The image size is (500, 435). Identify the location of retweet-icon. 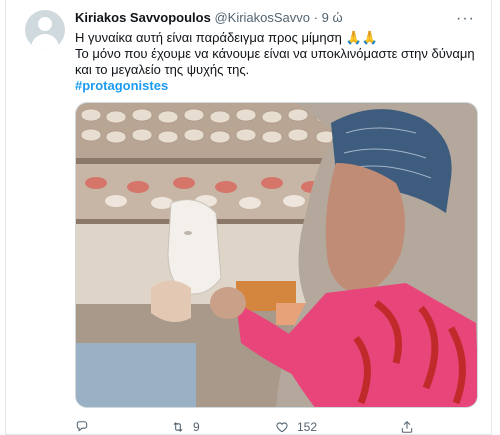
(178, 427).